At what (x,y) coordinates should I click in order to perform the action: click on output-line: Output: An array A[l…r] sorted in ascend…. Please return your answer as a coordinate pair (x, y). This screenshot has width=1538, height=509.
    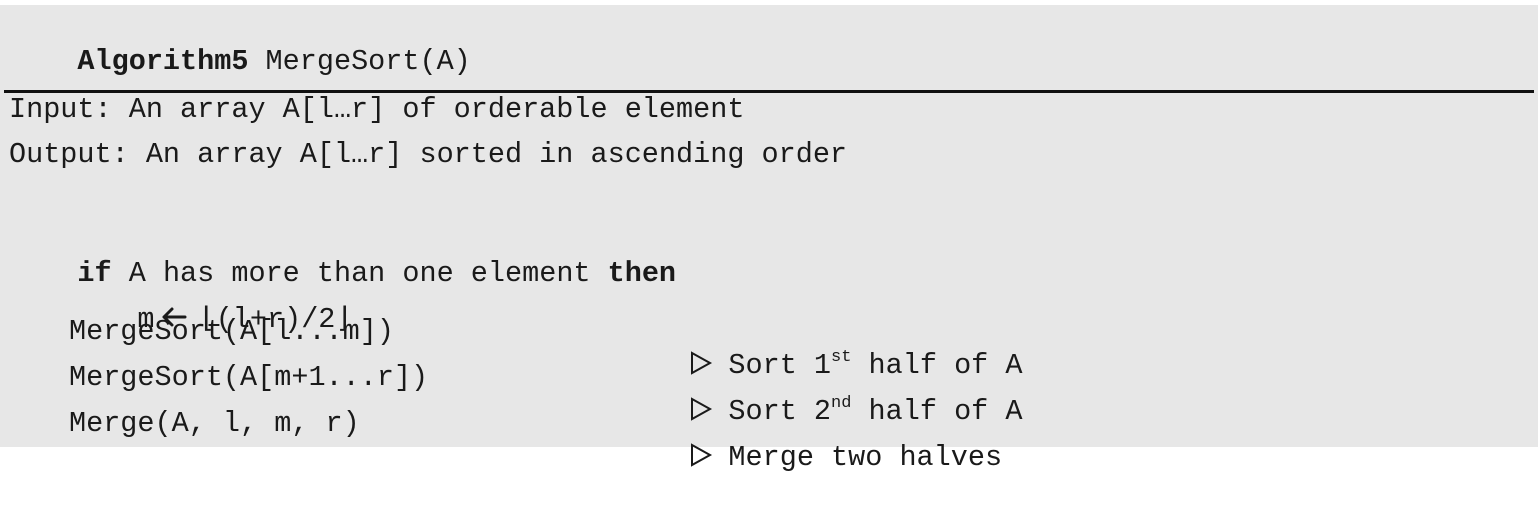
    Looking at the image, I should click on (428, 154).